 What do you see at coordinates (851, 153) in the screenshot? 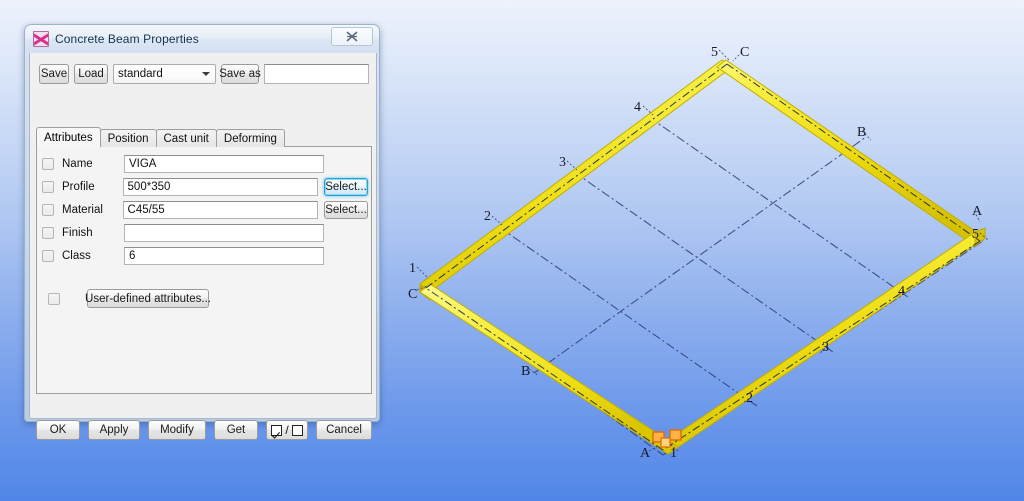
I see `beam-segment-top-right` at bounding box center [851, 153].